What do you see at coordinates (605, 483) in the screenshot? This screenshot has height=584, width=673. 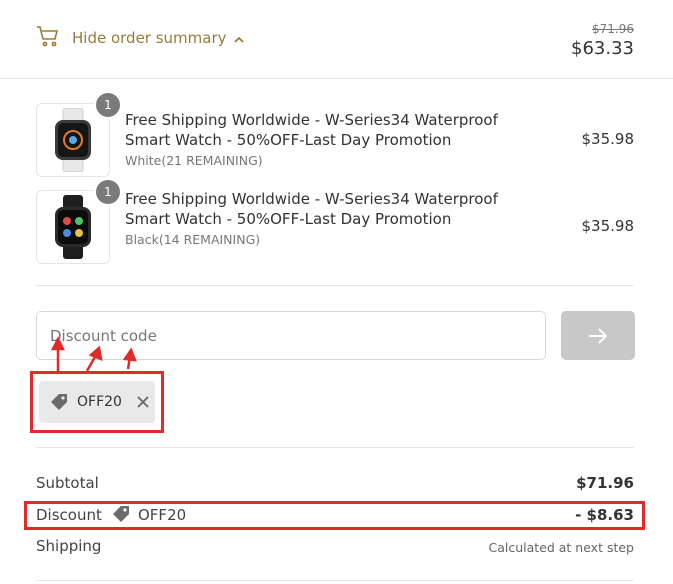 I see `subtotal-value: $71.96` at bounding box center [605, 483].